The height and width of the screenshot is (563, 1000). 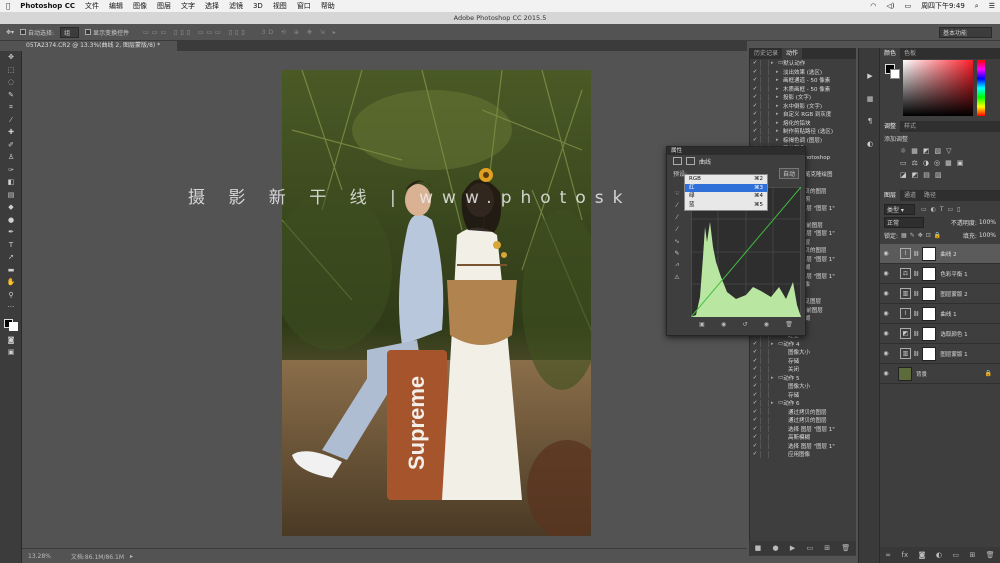 I want to click on show-transform-checkbox: 显示变换控件, so click(x=107, y=32).